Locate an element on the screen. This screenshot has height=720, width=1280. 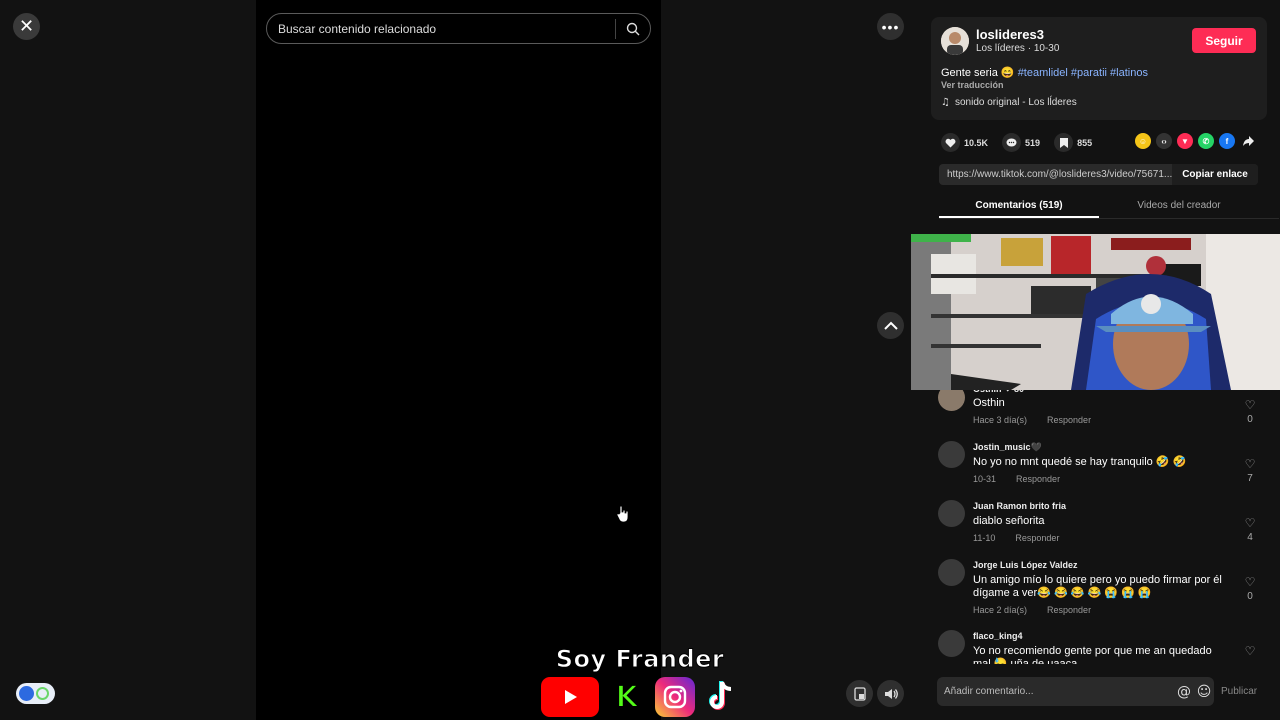
share-options: ☺ ‹› ▼ ✆ f is located at coordinates (1195, 141).